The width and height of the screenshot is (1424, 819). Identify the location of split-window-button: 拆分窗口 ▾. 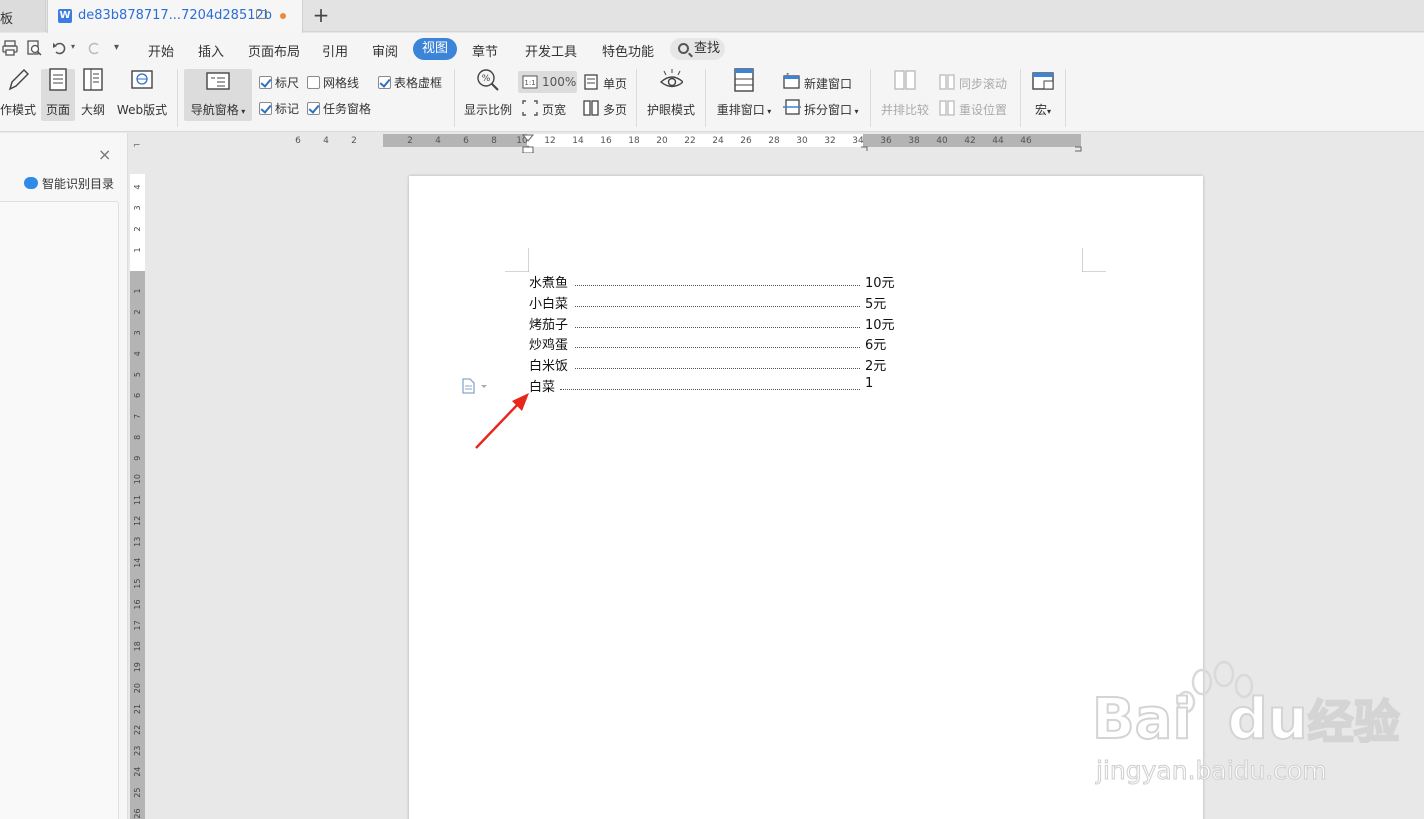
(831, 109).